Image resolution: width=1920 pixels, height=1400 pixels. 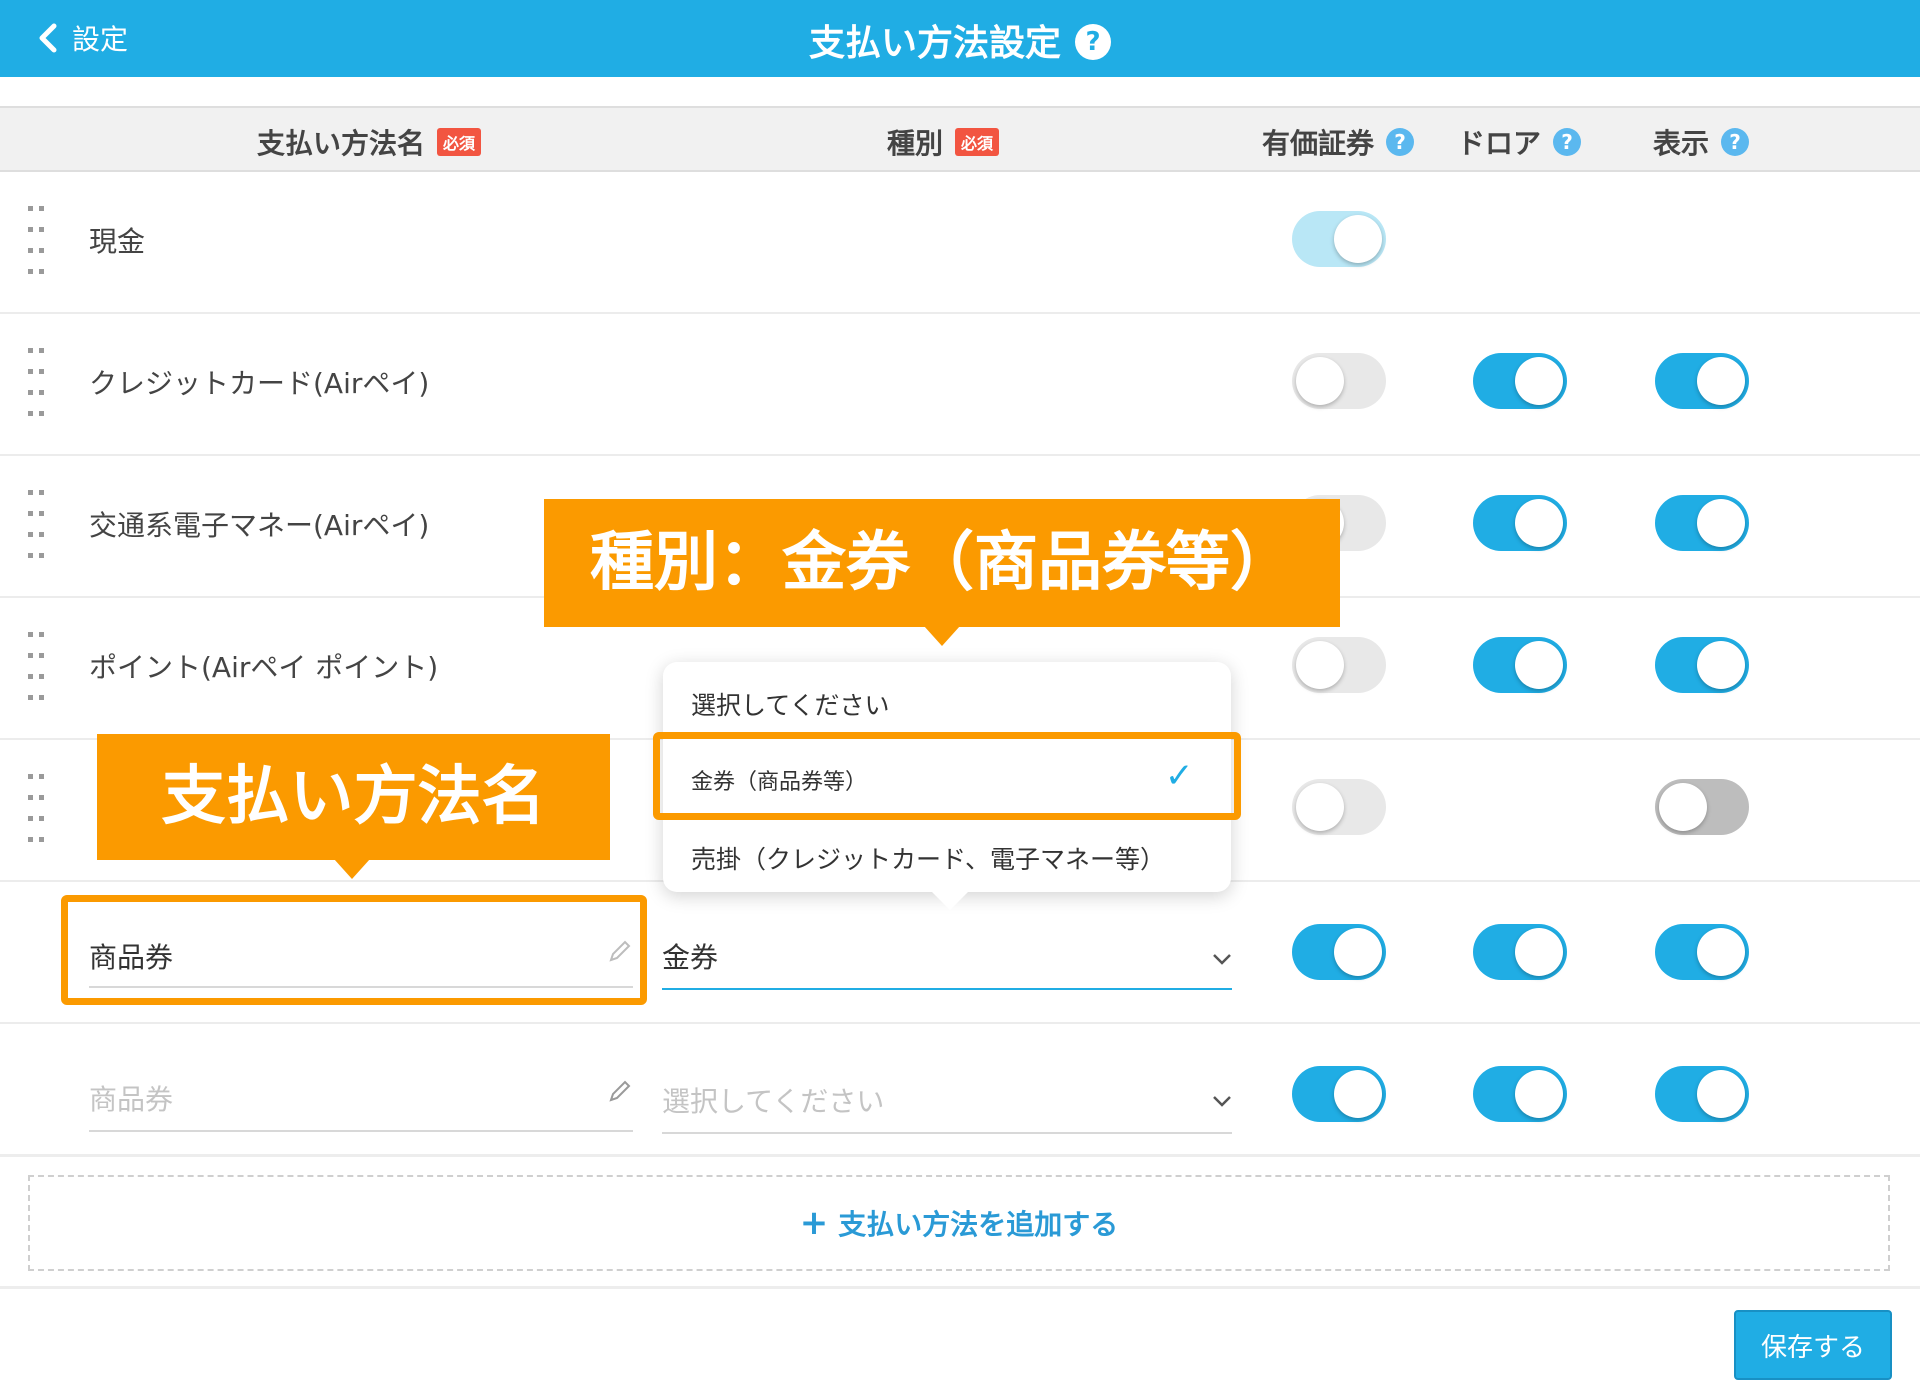 I want to click on table-row: クレジットカード(Airペイ), so click(x=960, y=384).